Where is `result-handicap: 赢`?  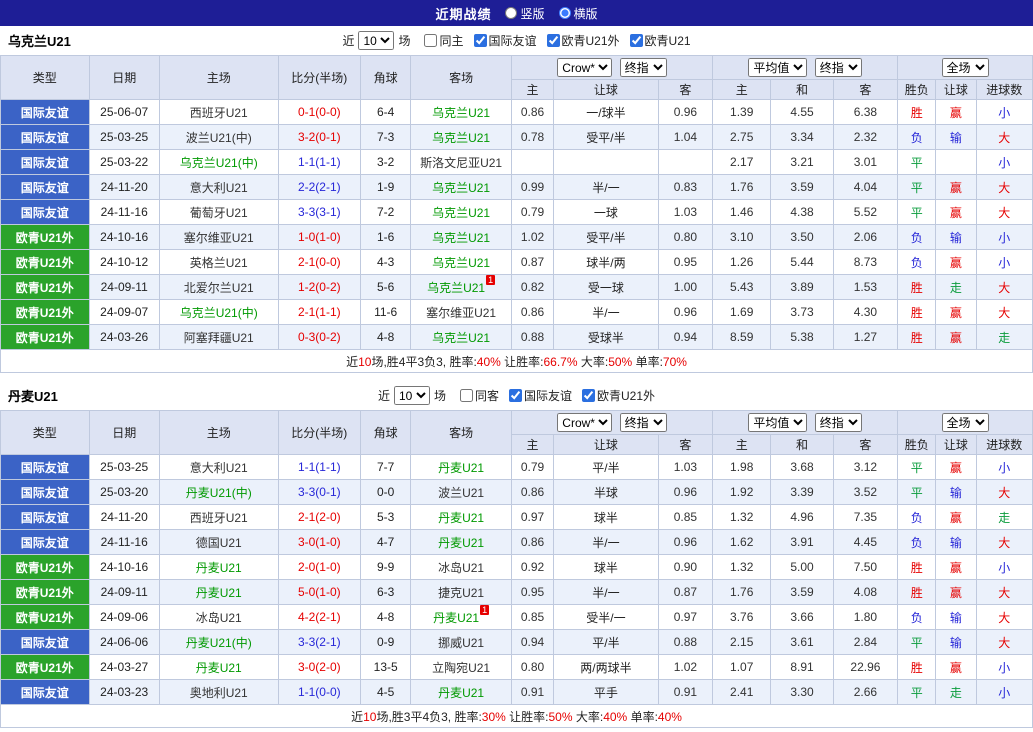 result-handicap: 赢 is located at coordinates (956, 667).